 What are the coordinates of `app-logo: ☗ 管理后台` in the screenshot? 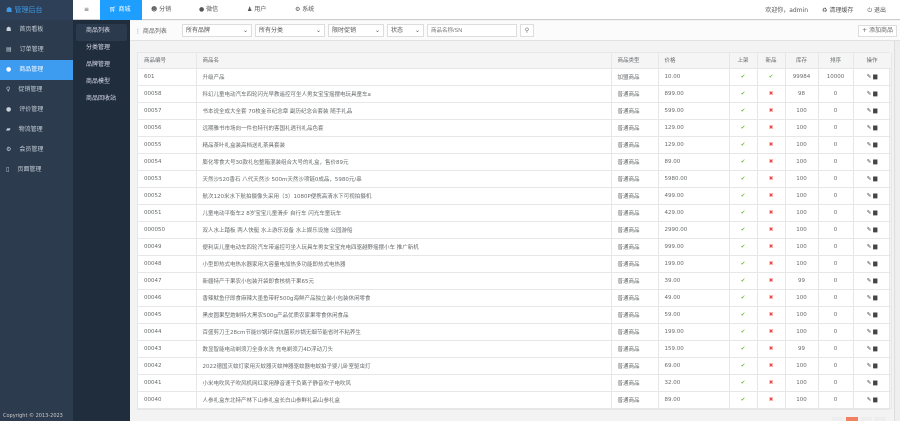 It's located at (36, 10).